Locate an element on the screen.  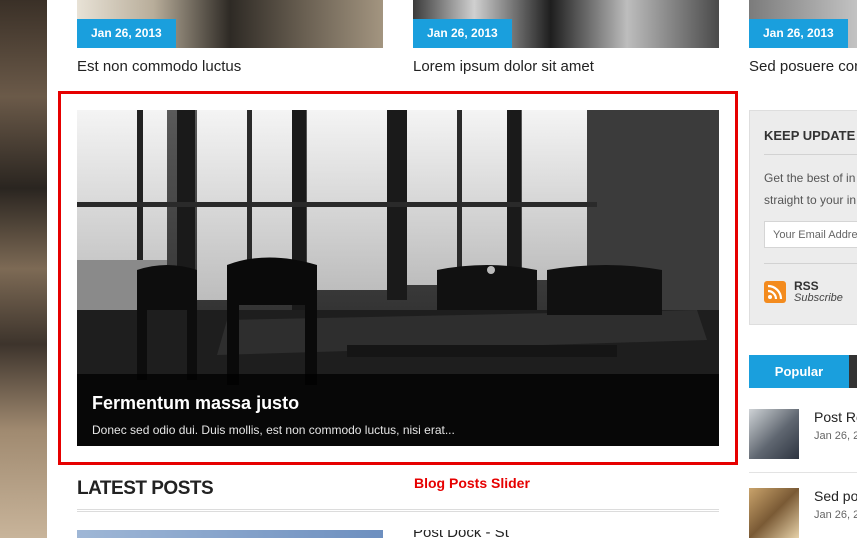
rss-sublabel: Subscribe is located at coordinates (818, 298).